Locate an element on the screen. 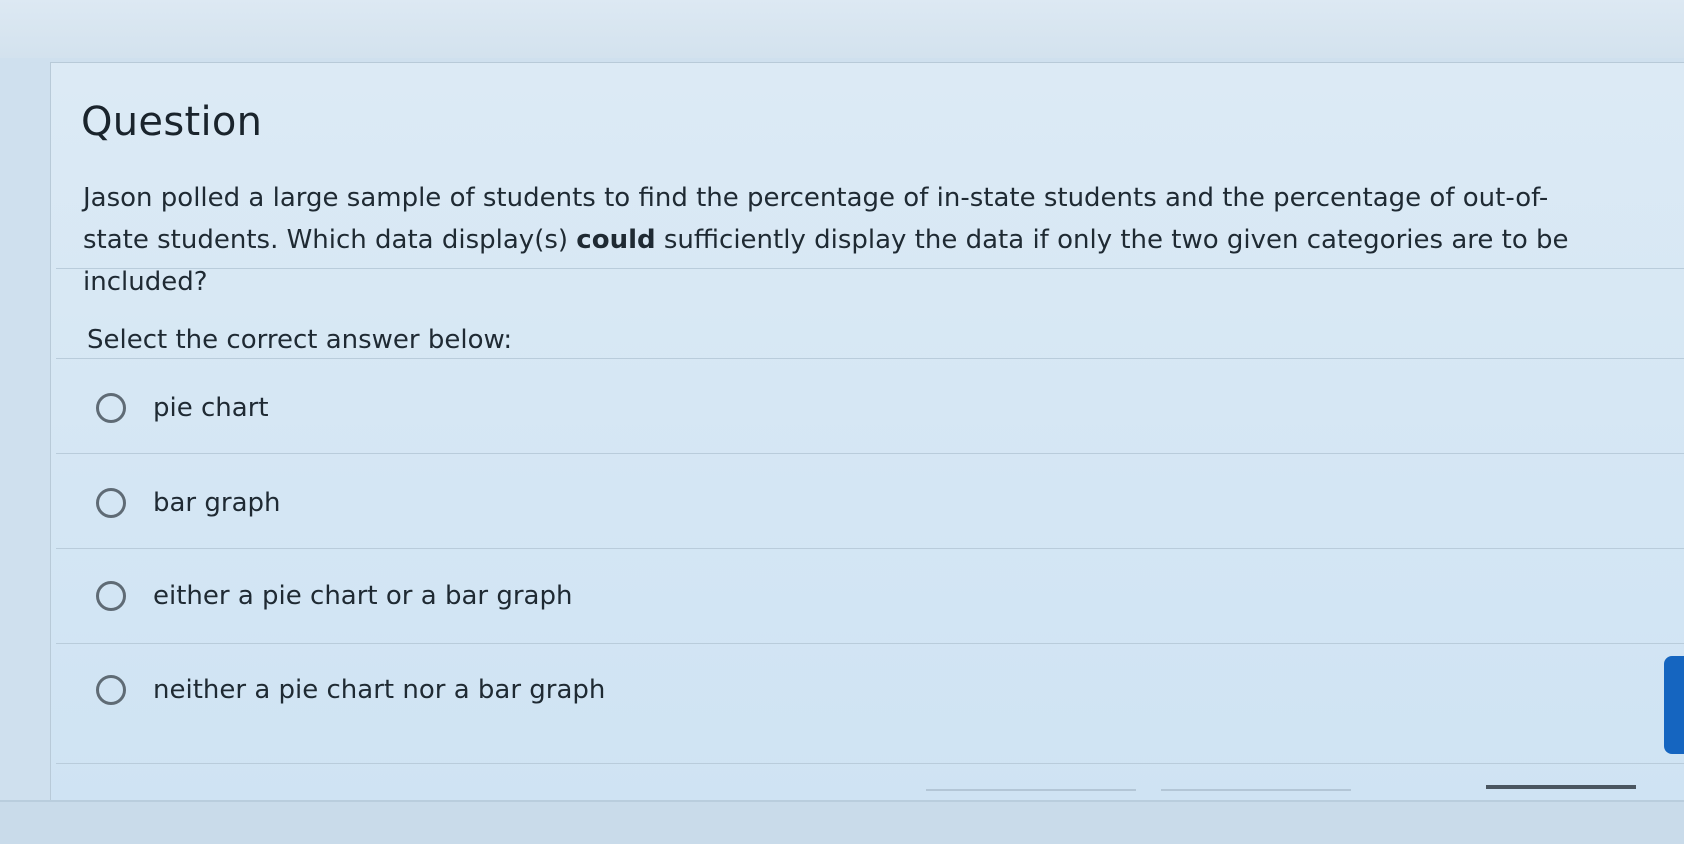 The height and width of the screenshot is (844, 1684). answer-option-bar-graph: bar graph is located at coordinates (872, 503).